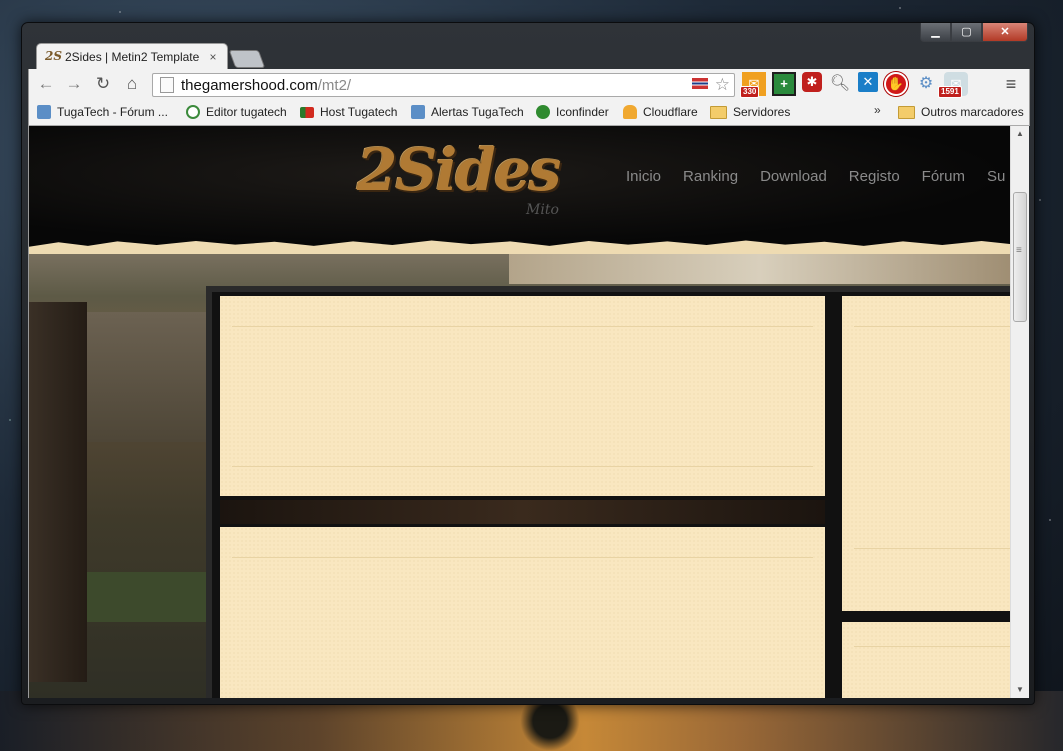 The height and width of the screenshot is (751, 1063). What do you see at coordinates (877, 110) in the screenshot?
I see `bookmarks-overflow-chevron-icon: »` at bounding box center [877, 110].